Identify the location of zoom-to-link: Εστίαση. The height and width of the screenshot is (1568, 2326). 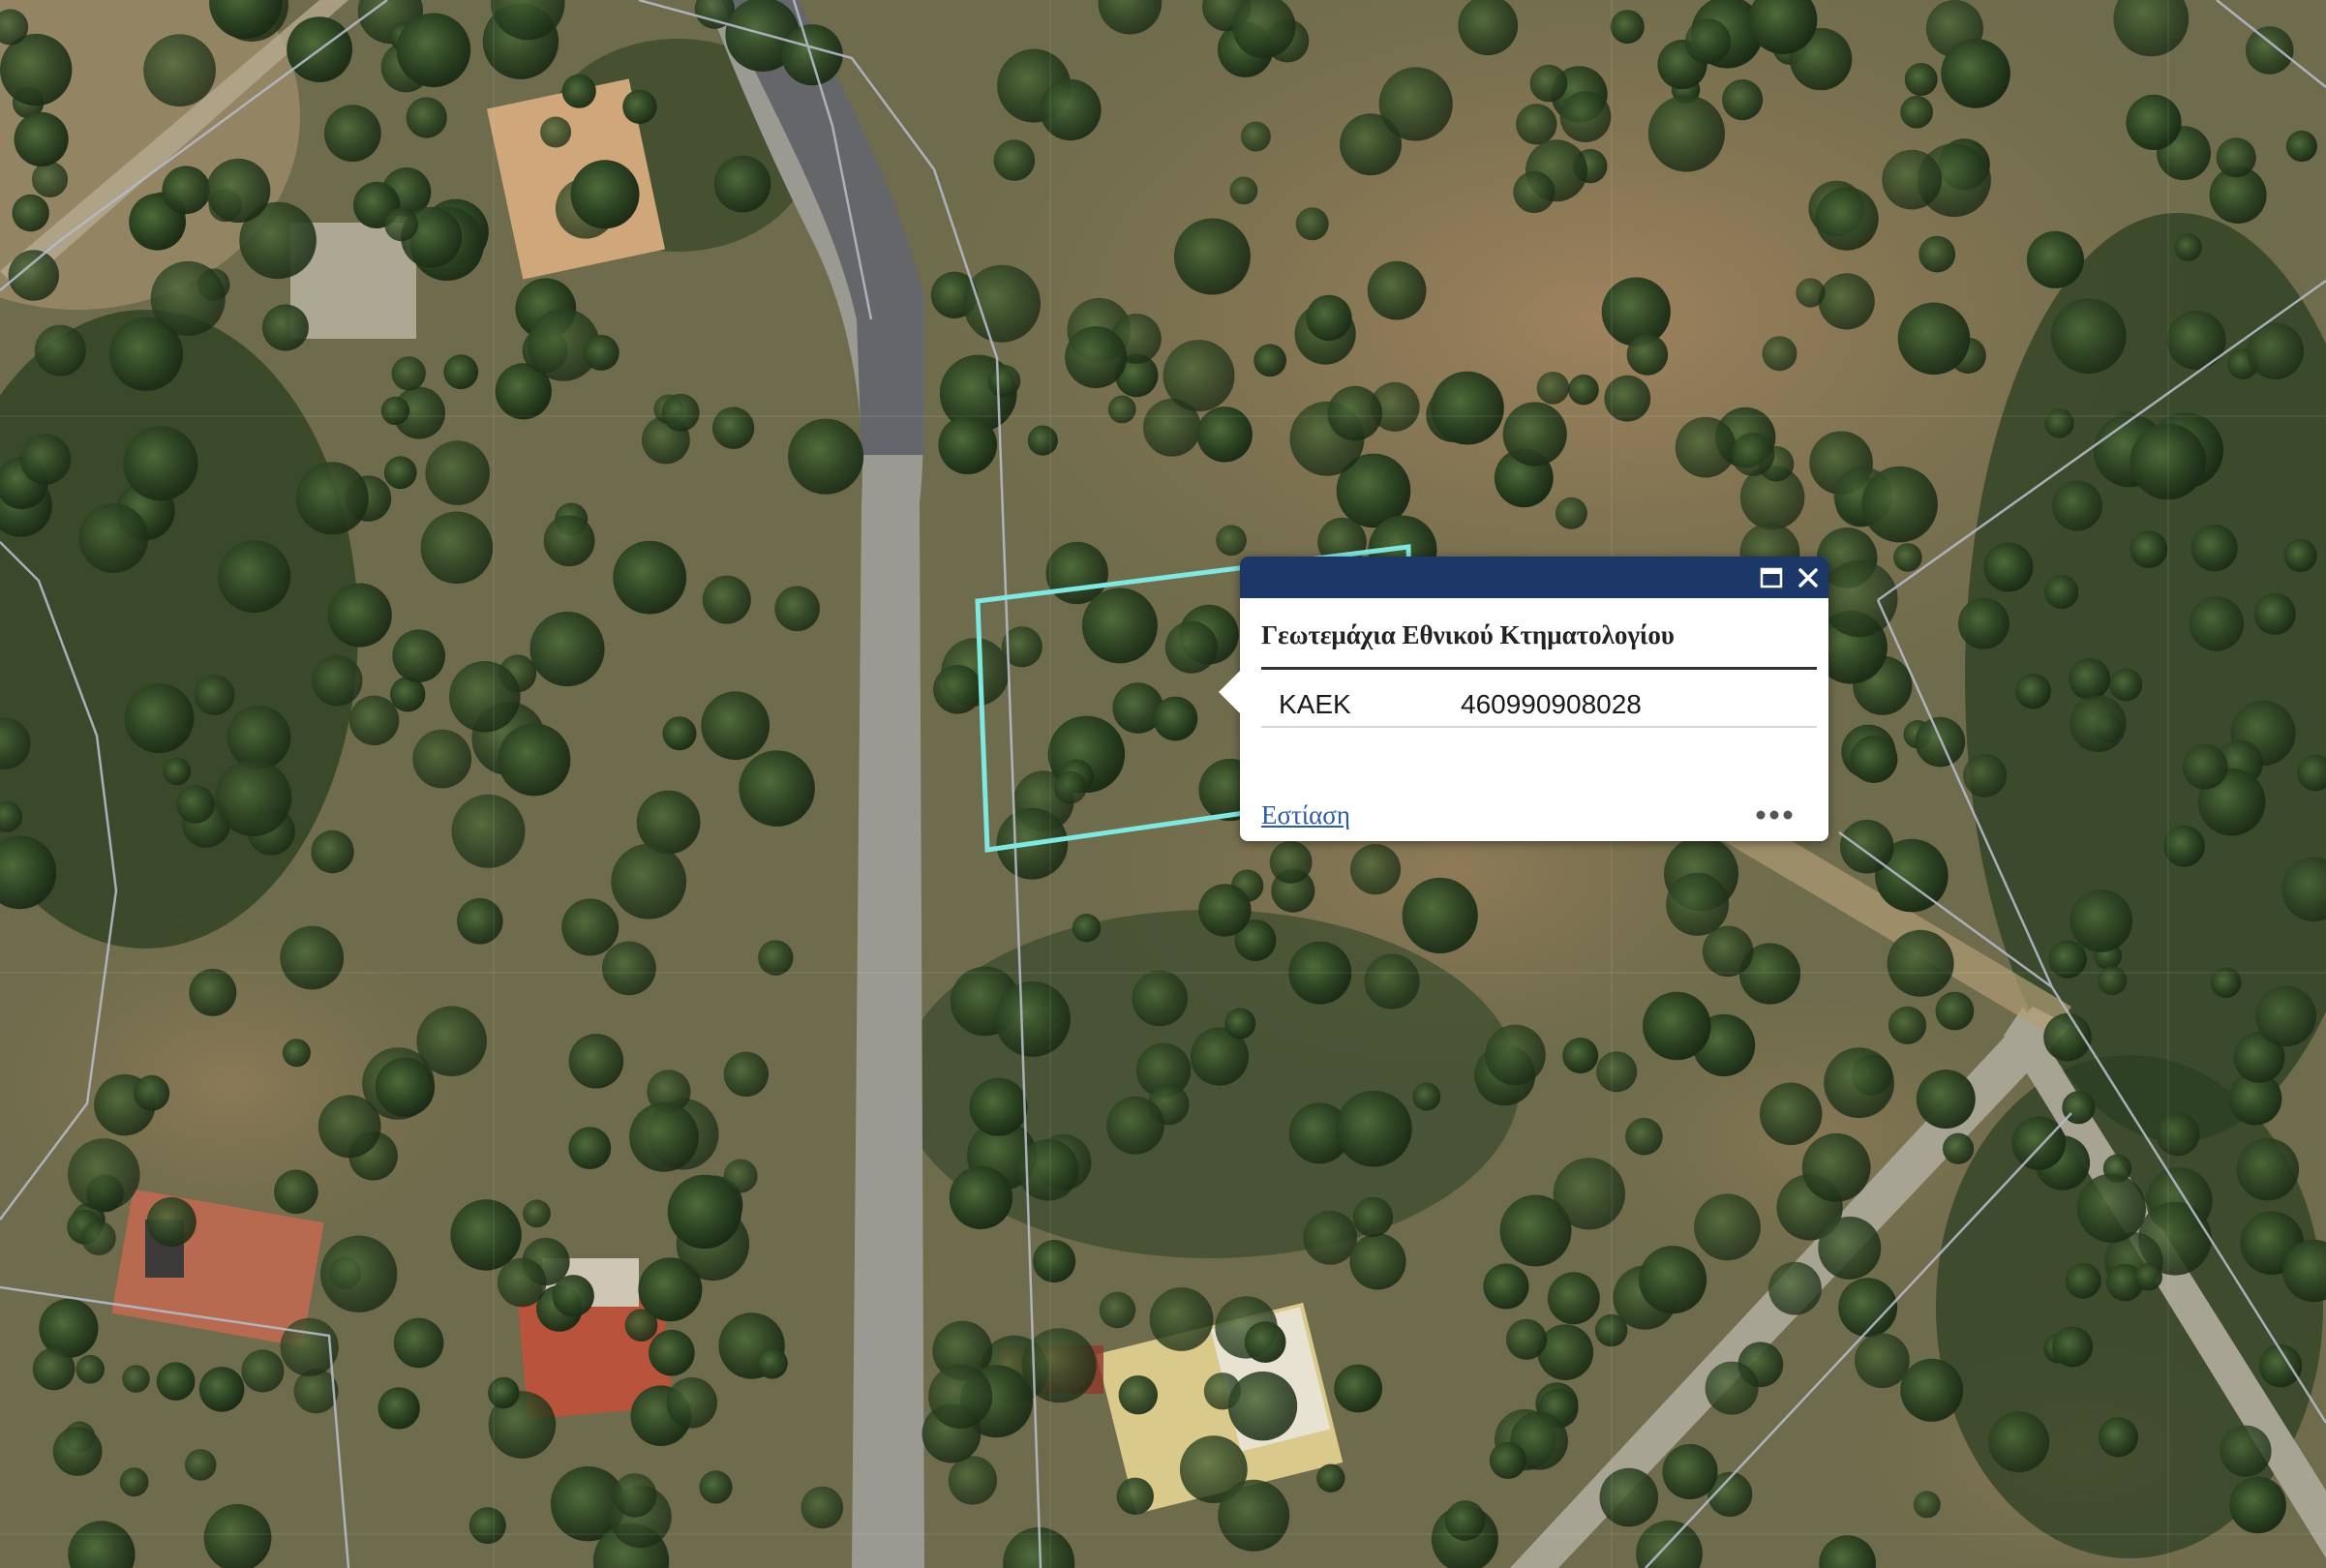
(1305, 815).